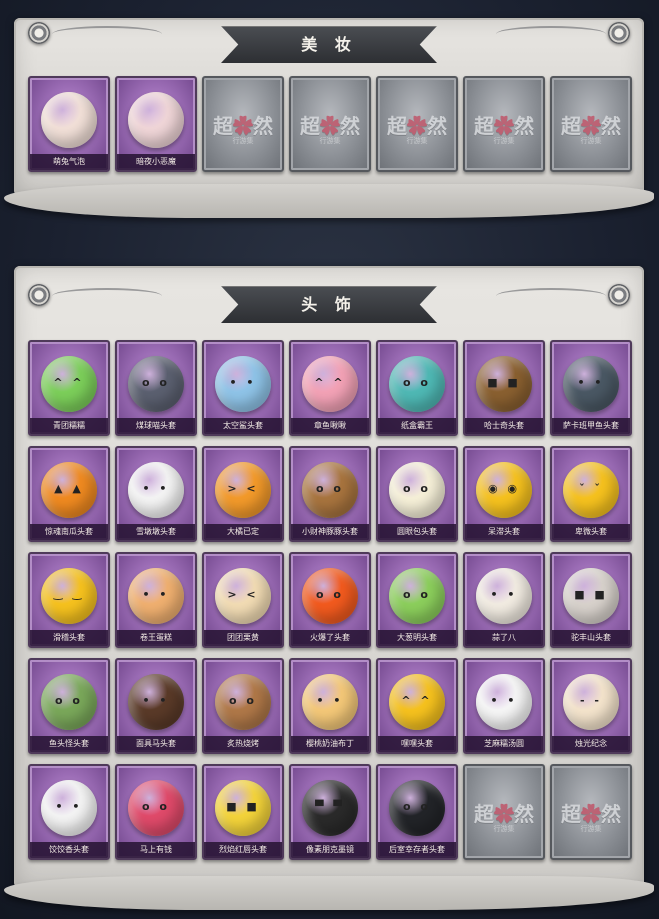 Image resolution: width=659 pixels, height=919 pixels. I want to click on item-label: 团团栗黄, so click(243, 638).